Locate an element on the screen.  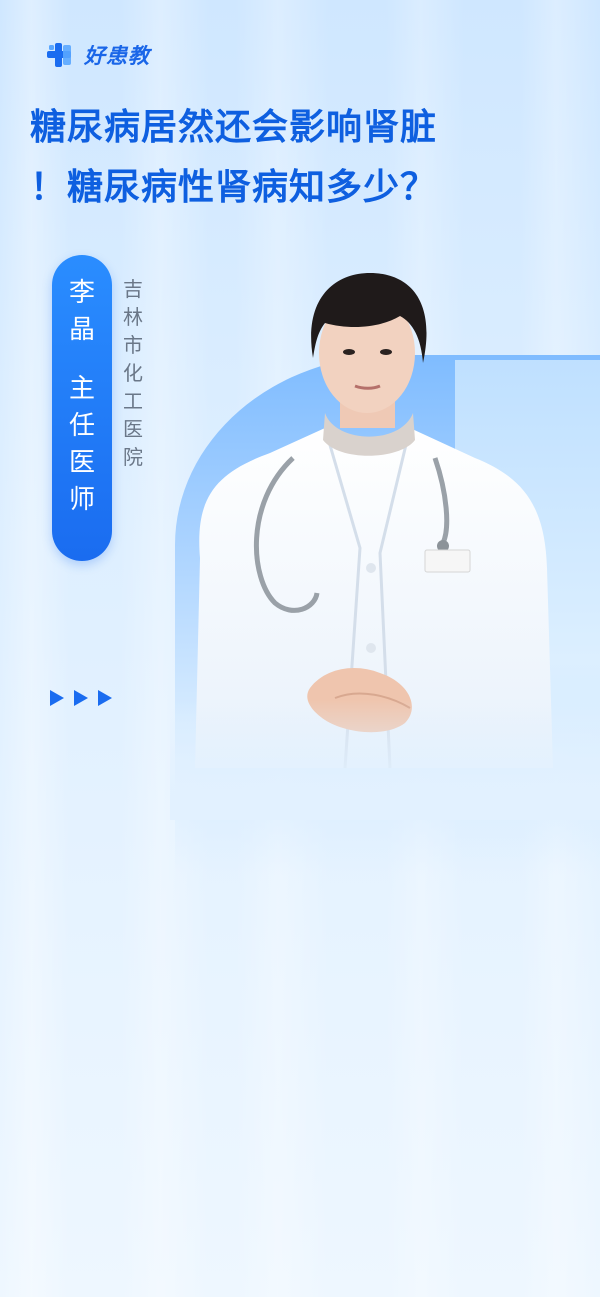
doctor-role-char: 师 is located at coordinates (81, 500).